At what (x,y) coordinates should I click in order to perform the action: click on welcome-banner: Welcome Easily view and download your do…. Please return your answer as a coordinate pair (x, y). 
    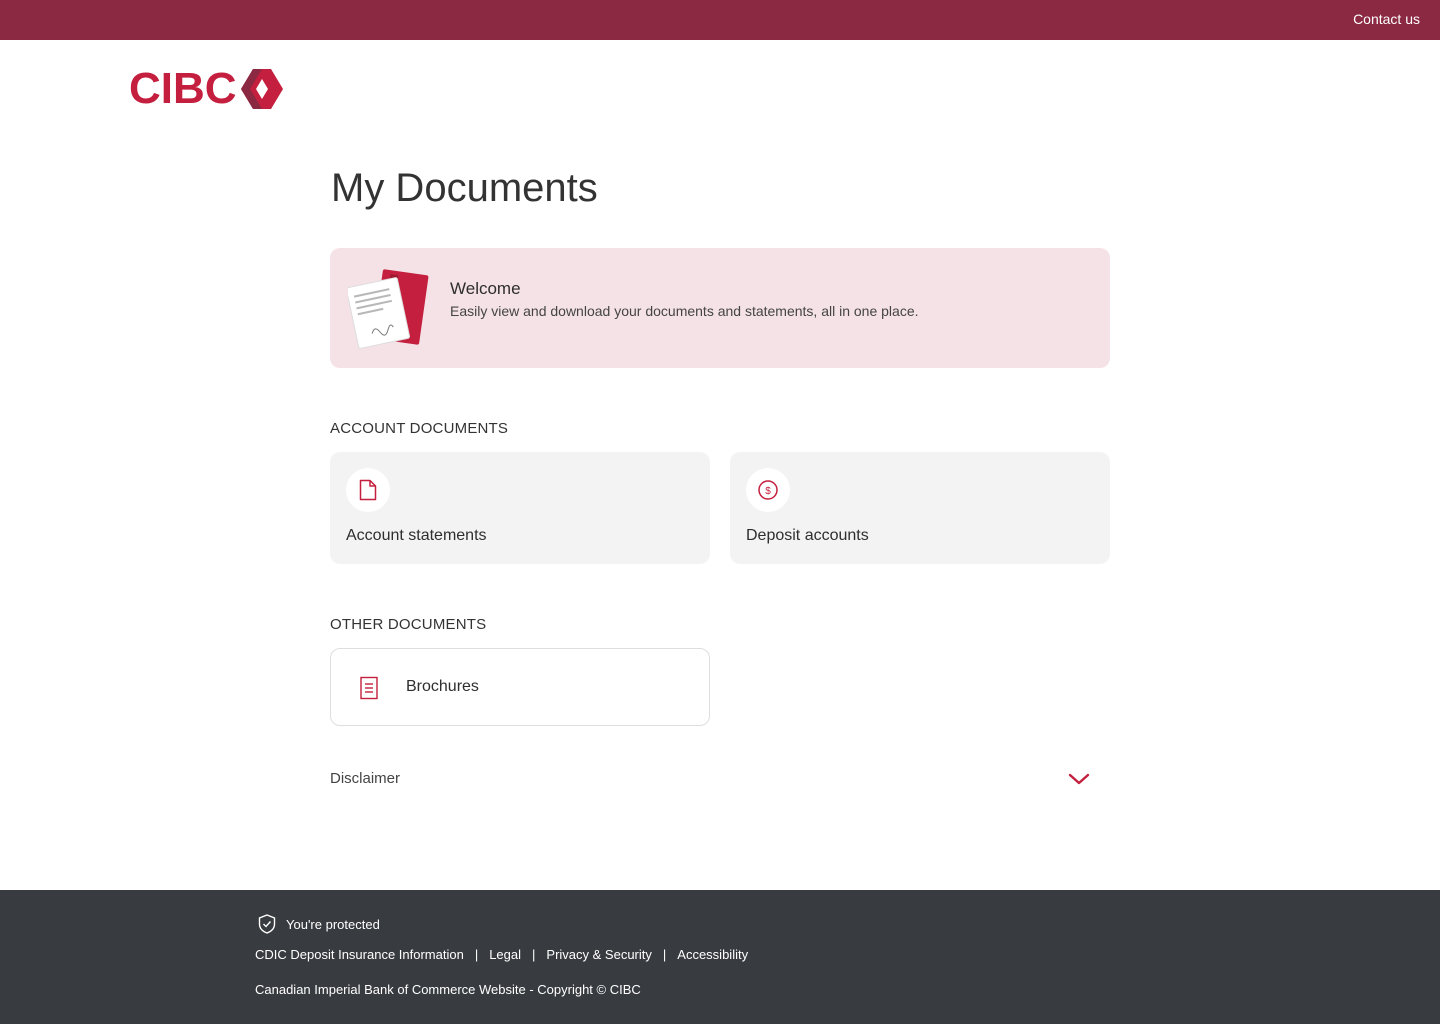
    Looking at the image, I should click on (720, 308).